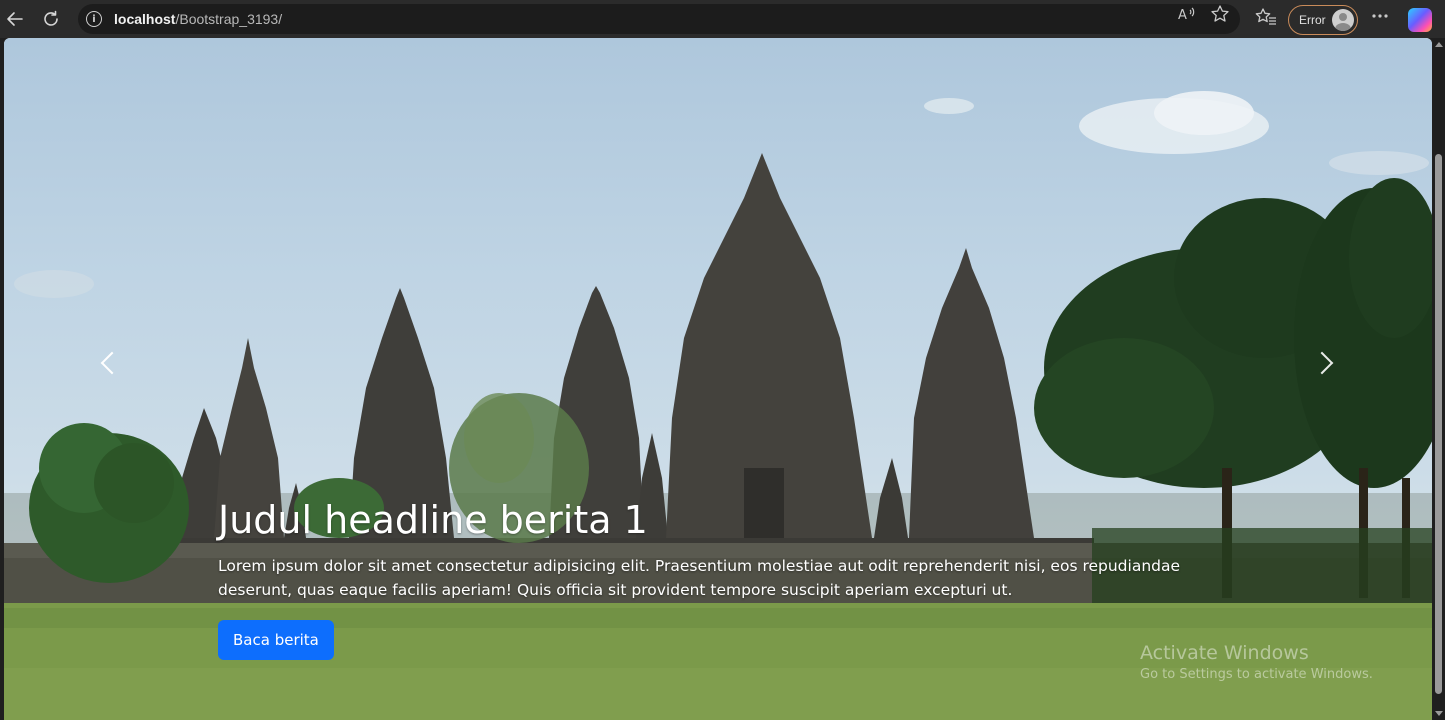 Image resolution: width=1445 pixels, height=720 pixels. What do you see at coordinates (1438, 424) in the screenshot?
I see `scroll-thumb` at bounding box center [1438, 424].